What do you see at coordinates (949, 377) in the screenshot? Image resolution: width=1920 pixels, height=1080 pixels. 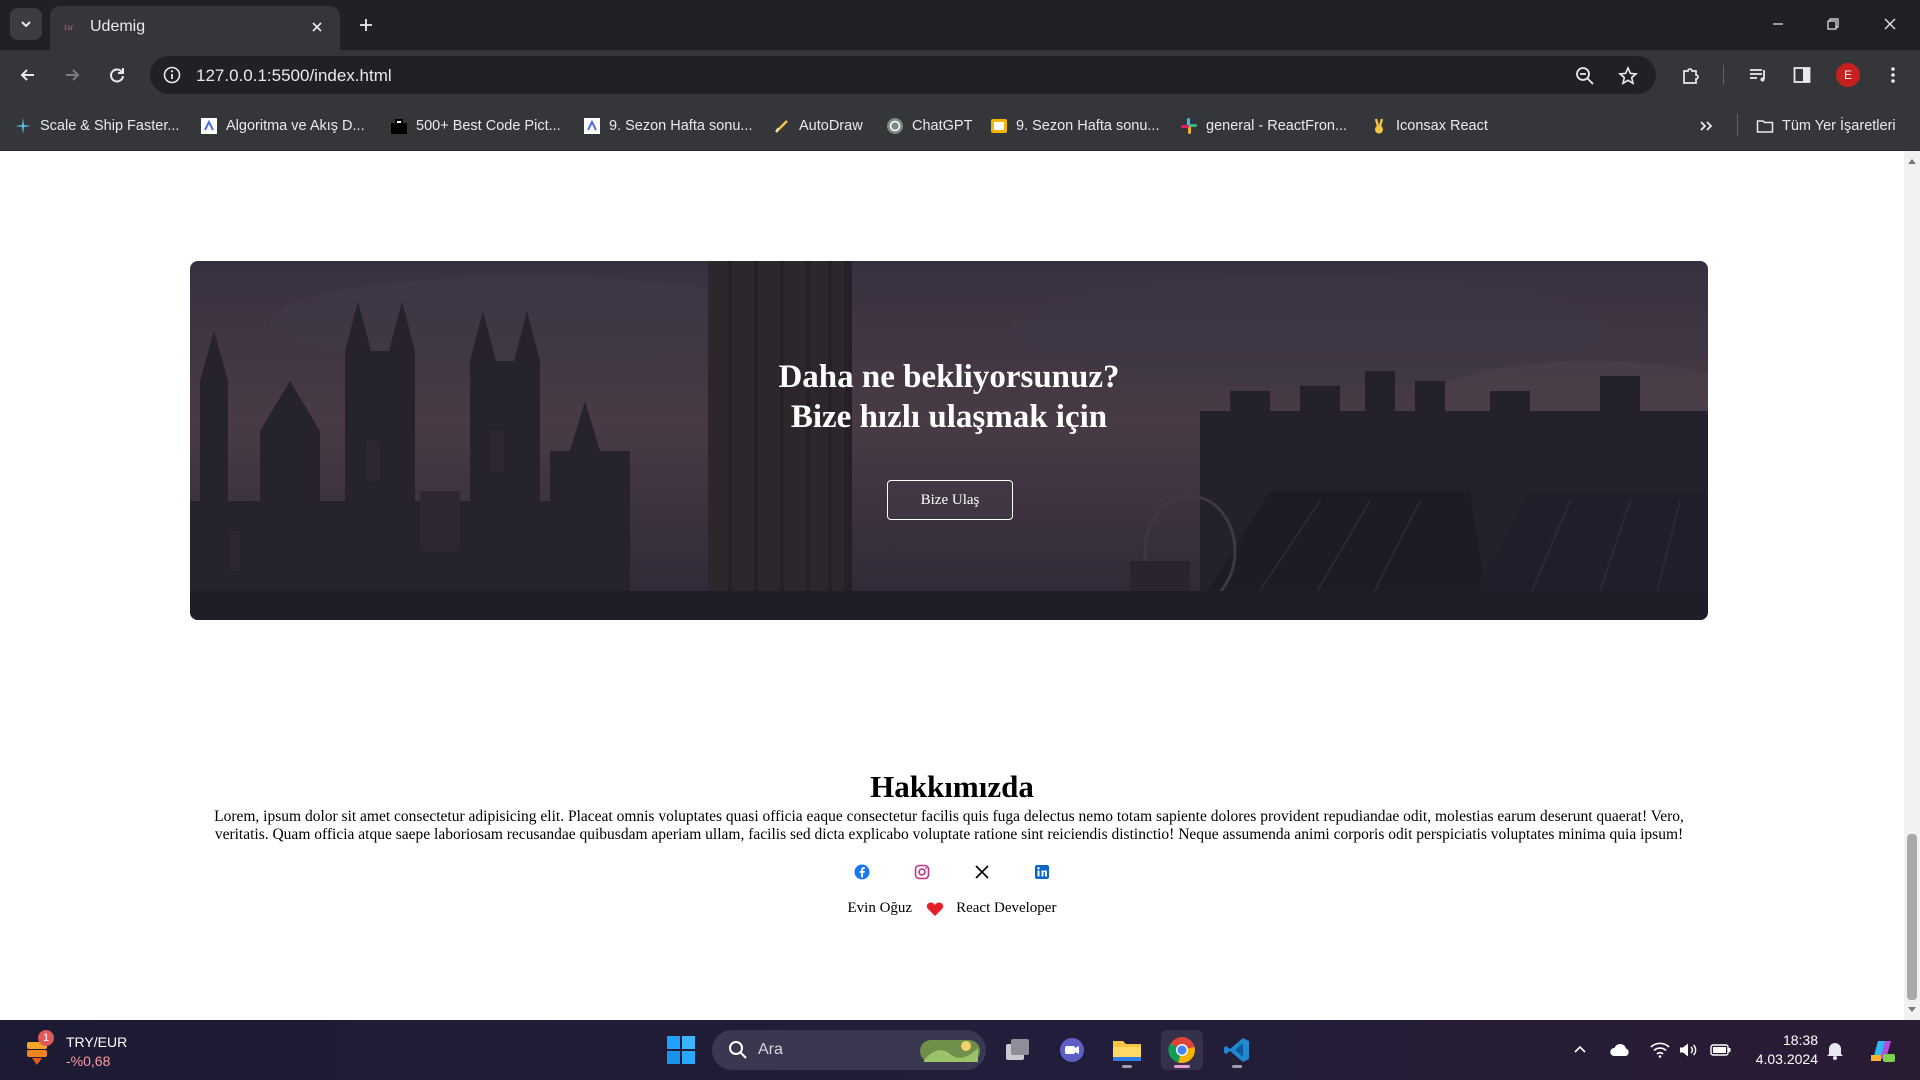 I see `hero-title-line1: Daha ne bekliyorsunuz?` at bounding box center [949, 377].